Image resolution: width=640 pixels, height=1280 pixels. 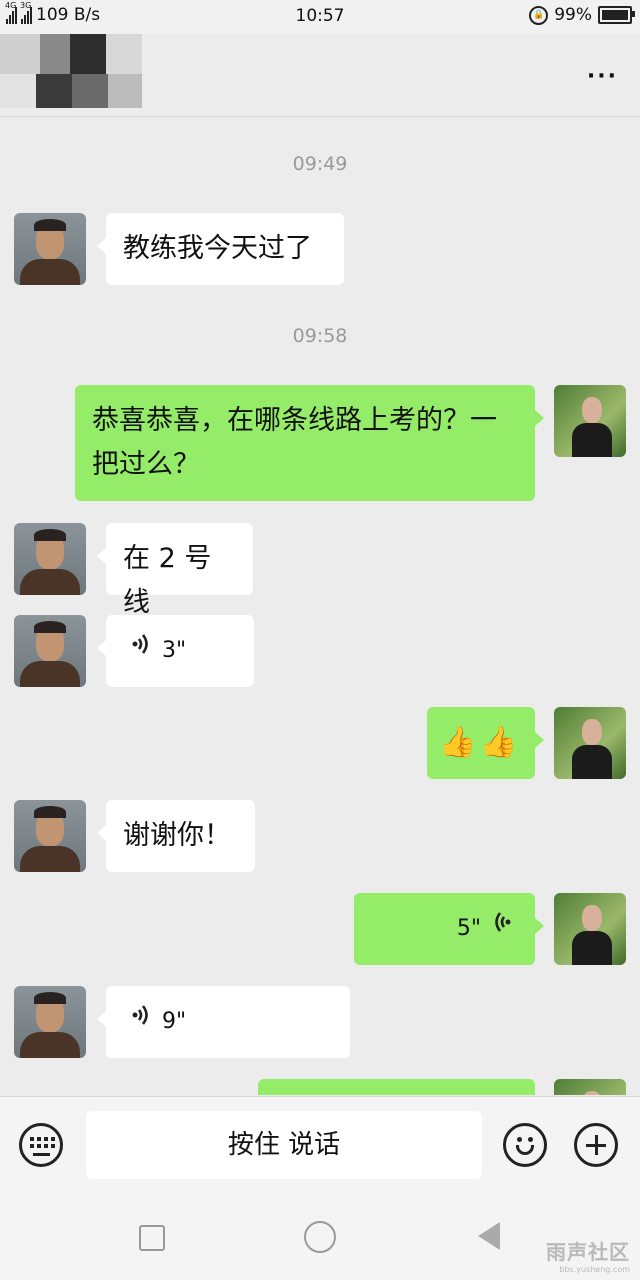 I want to click on more-functions-button, so click(x=596, y=1145).